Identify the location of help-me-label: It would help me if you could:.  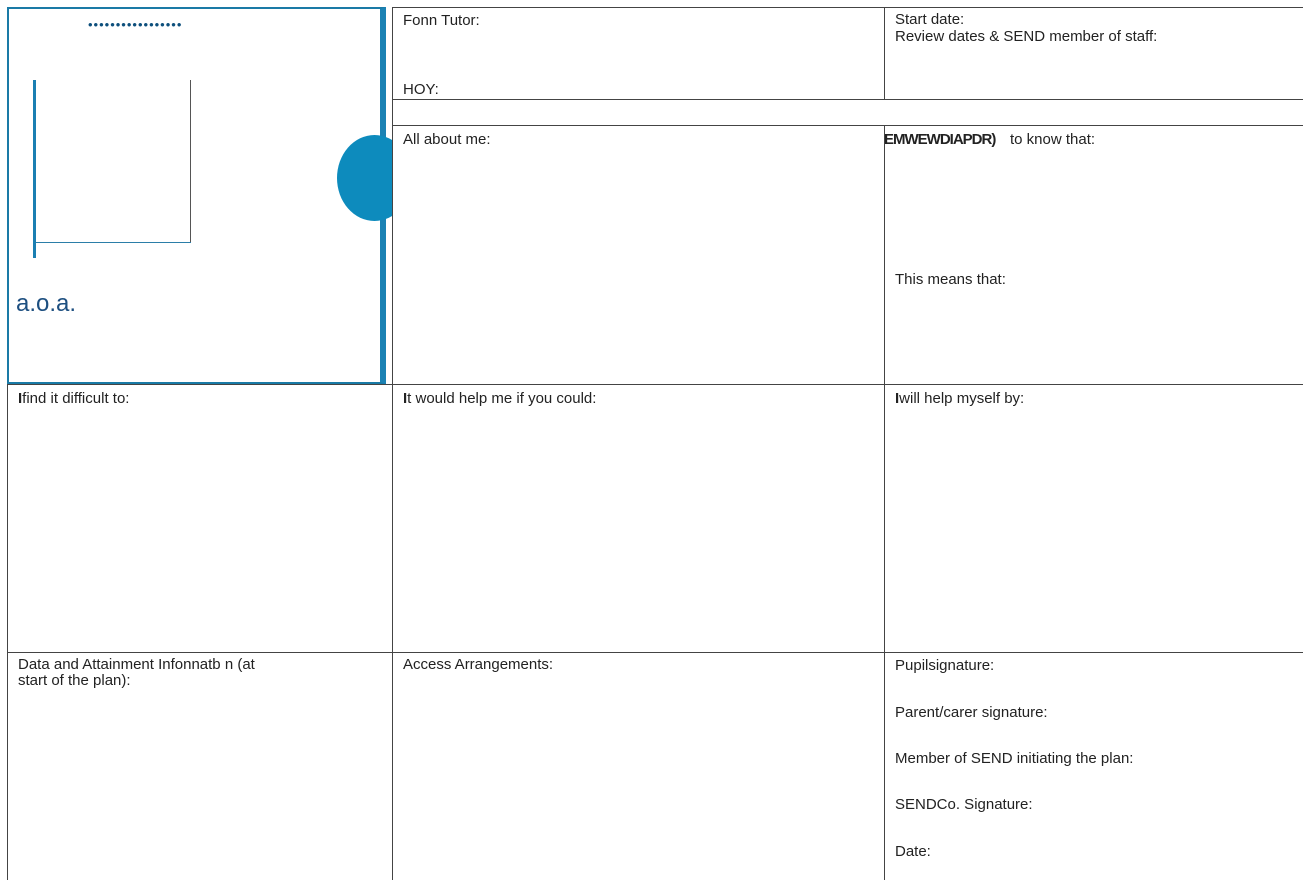
(499, 398).